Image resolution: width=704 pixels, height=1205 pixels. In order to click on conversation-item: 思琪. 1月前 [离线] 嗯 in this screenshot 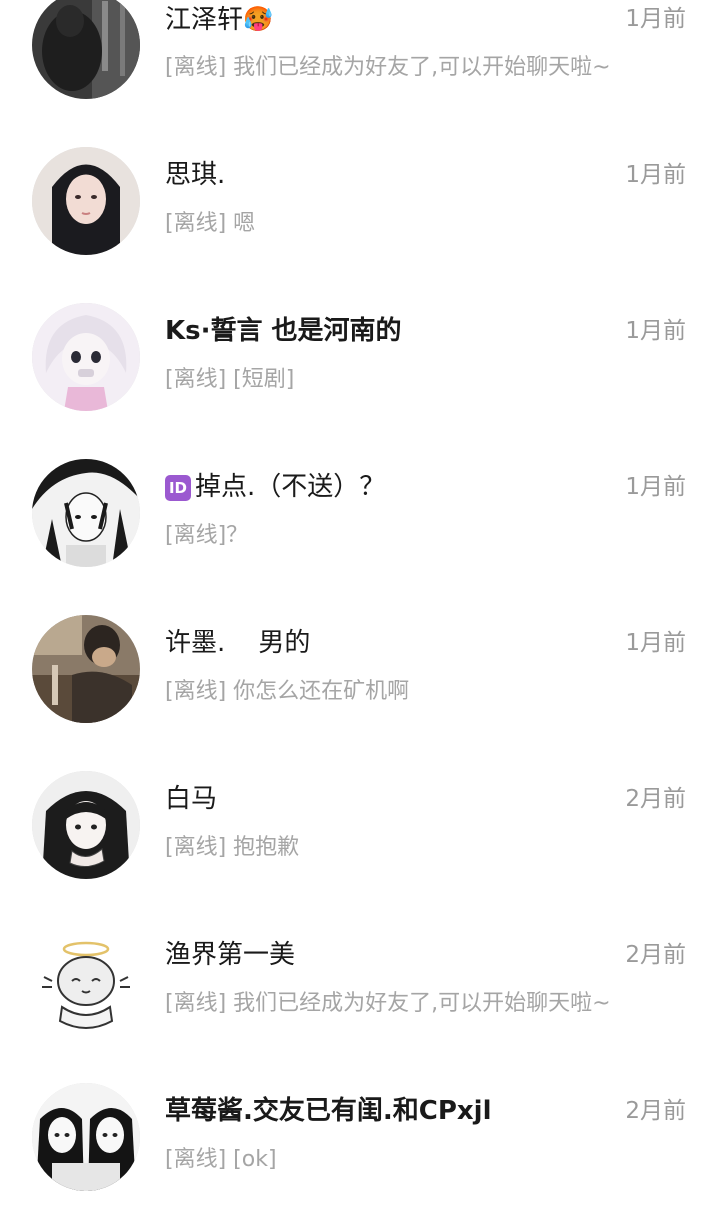, I will do `click(352, 191)`.